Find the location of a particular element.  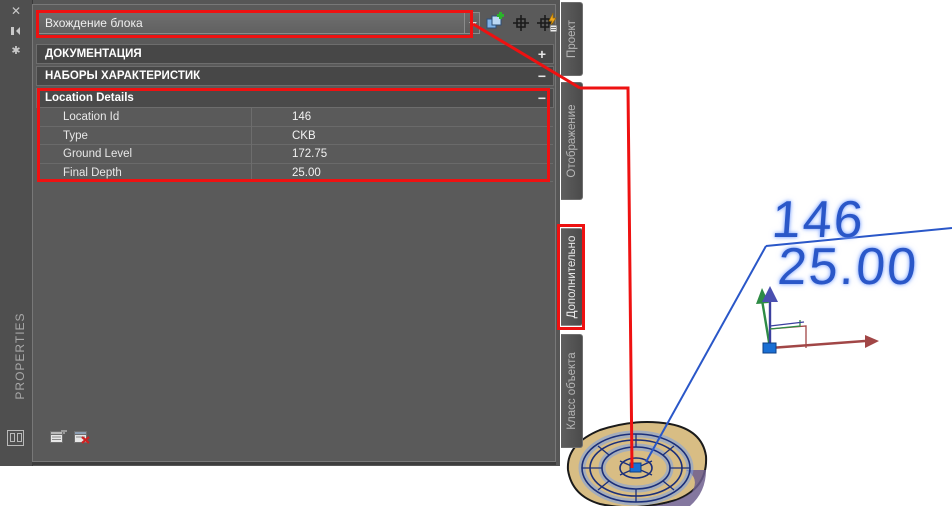

block-attribute-final-depth: 25.00 is located at coordinates (848, 267).